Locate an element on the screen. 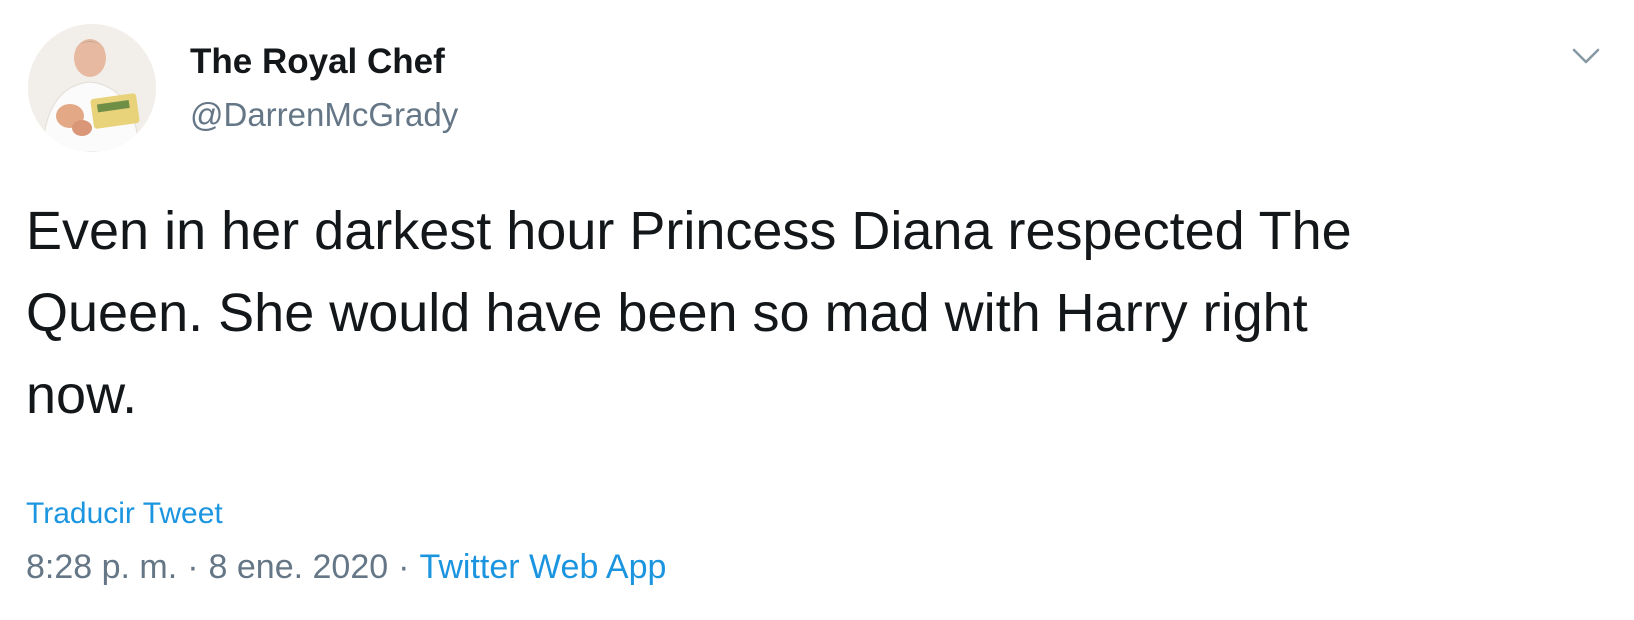 Image resolution: width=1634 pixels, height=620 pixels. chef-avatar-icon is located at coordinates (92, 88).